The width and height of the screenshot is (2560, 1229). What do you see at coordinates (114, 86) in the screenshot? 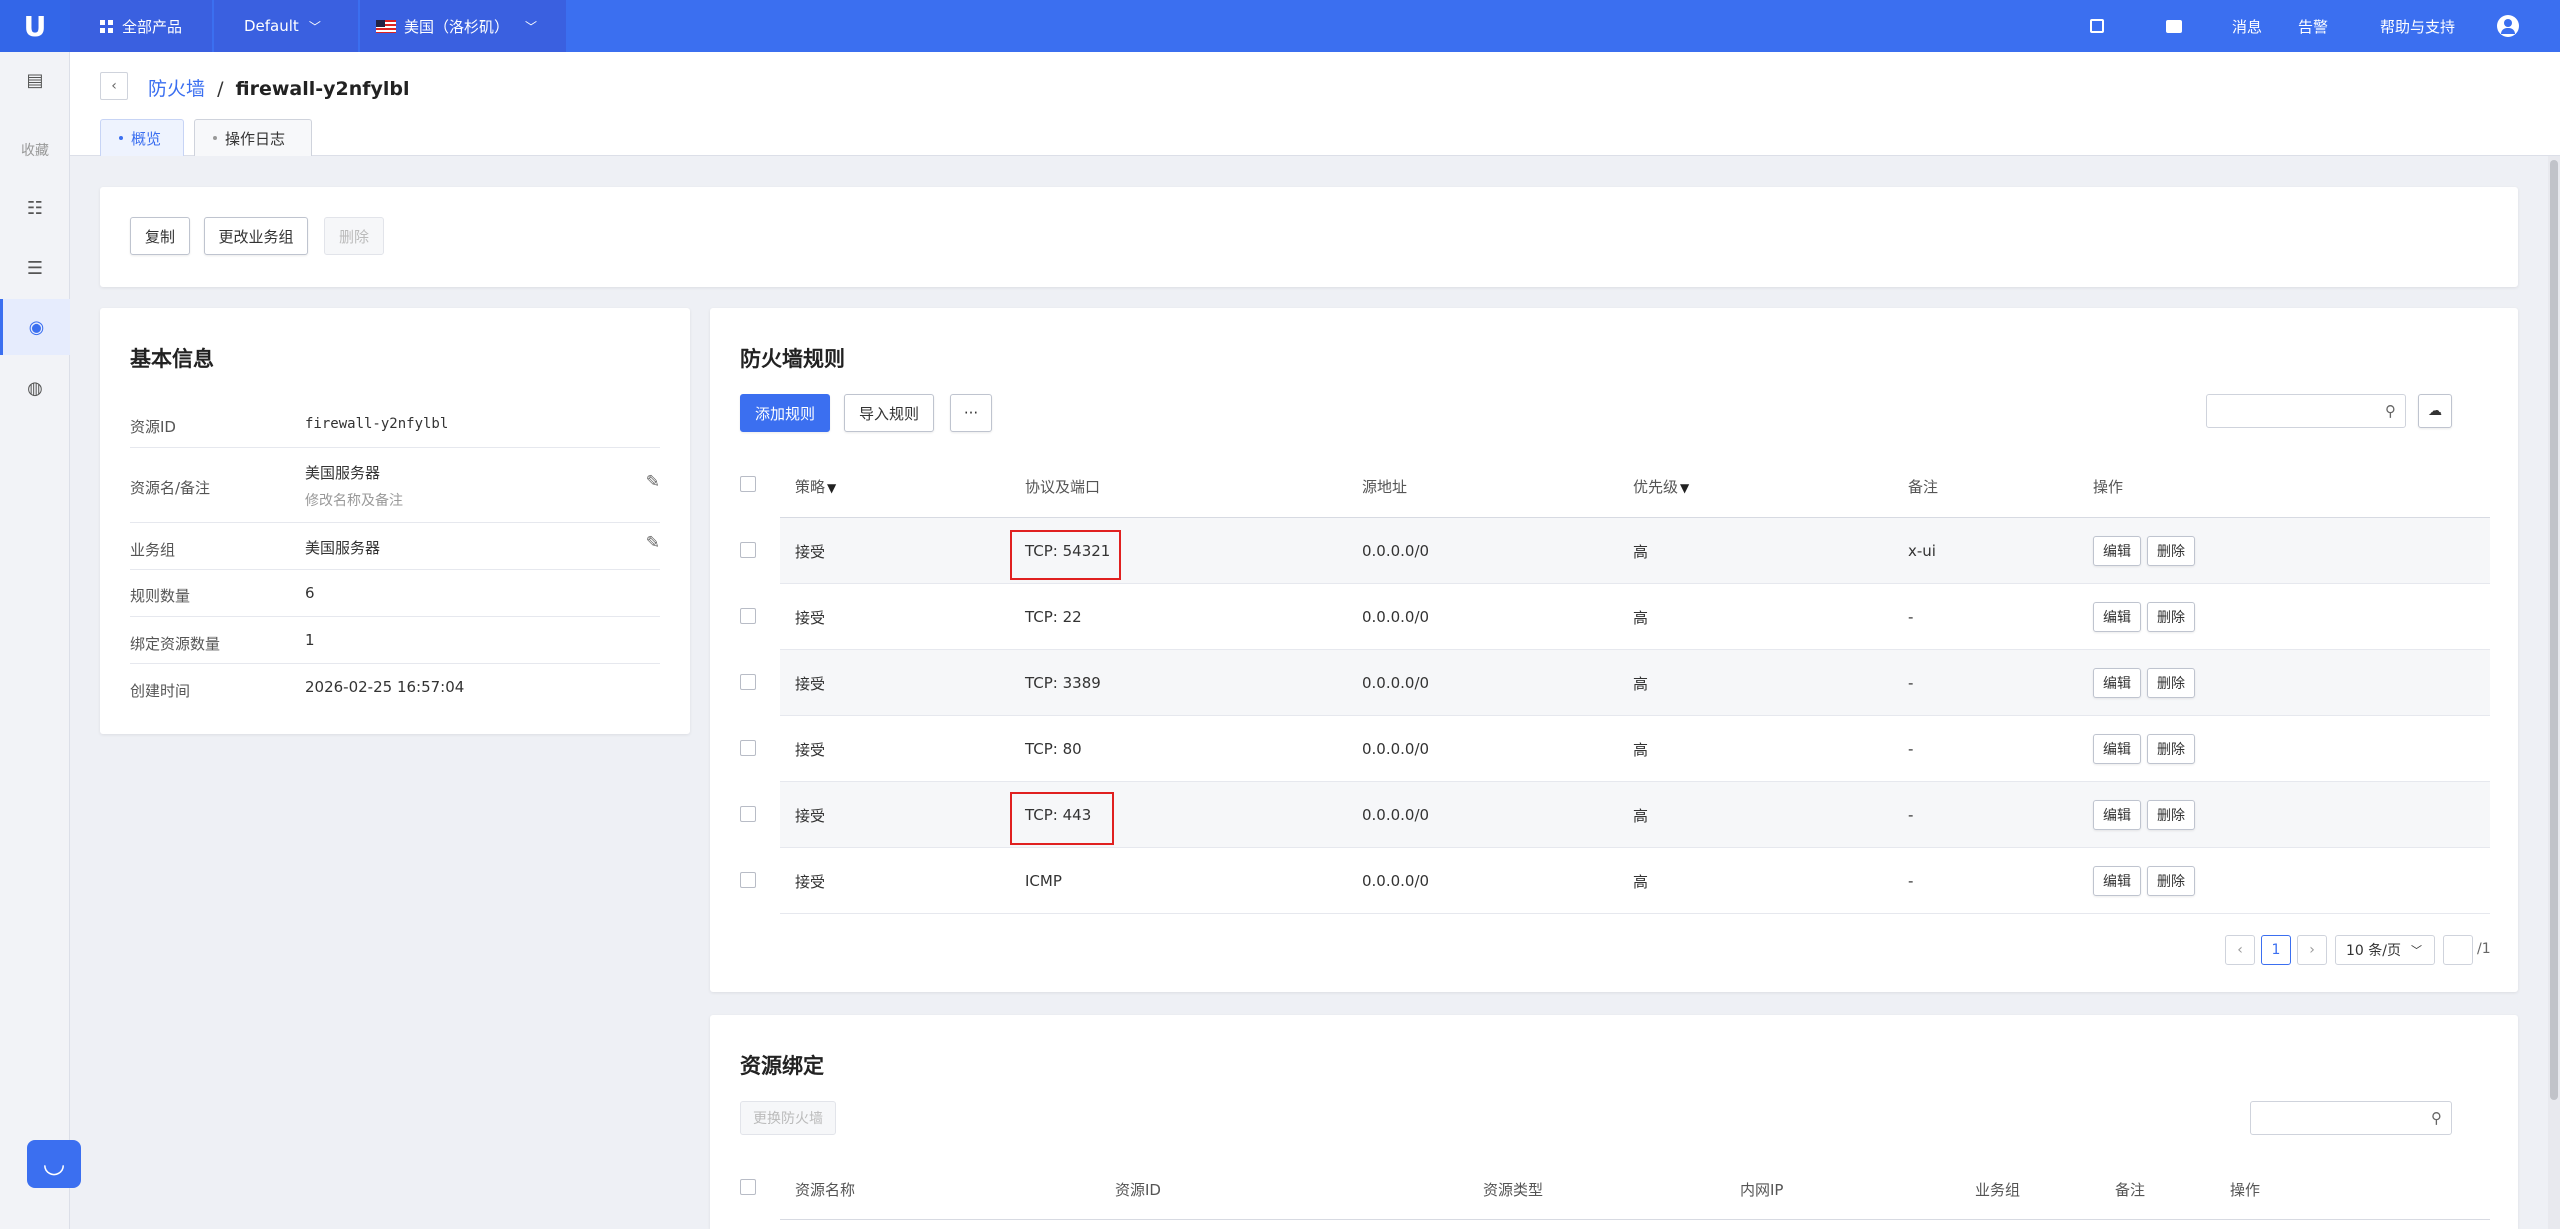
I see `back-button: ‹` at bounding box center [114, 86].